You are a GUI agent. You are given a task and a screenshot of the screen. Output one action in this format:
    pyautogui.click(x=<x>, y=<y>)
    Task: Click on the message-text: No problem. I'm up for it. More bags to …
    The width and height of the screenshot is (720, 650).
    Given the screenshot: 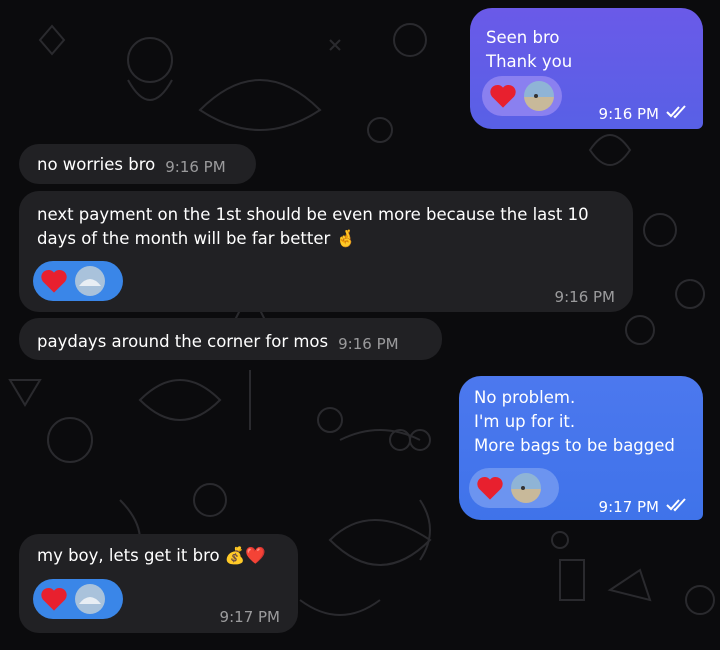 What is the action you would take?
    pyautogui.click(x=574, y=421)
    